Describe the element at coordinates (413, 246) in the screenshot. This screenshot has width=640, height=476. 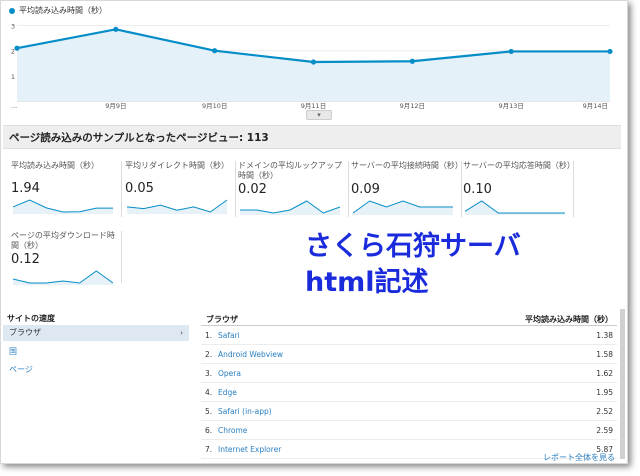
I see `promo-line-1: さくら石狩サーバ` at that location.